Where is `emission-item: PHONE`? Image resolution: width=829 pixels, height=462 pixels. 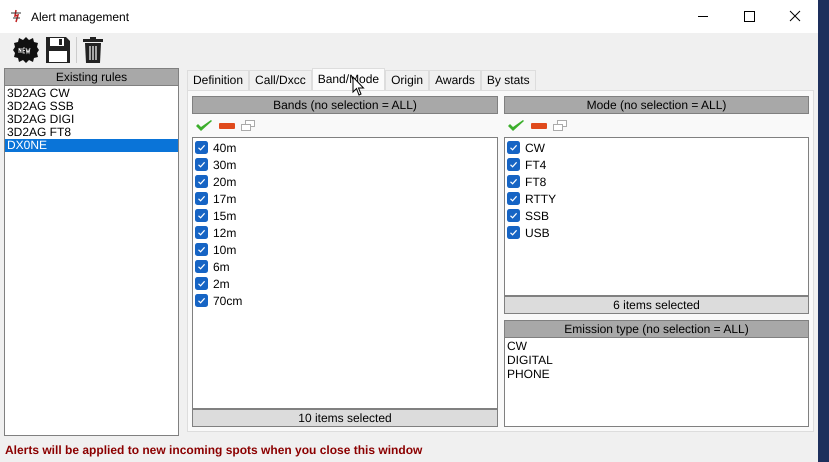
emission-item: PHONE is located at coordinates (656, 374).